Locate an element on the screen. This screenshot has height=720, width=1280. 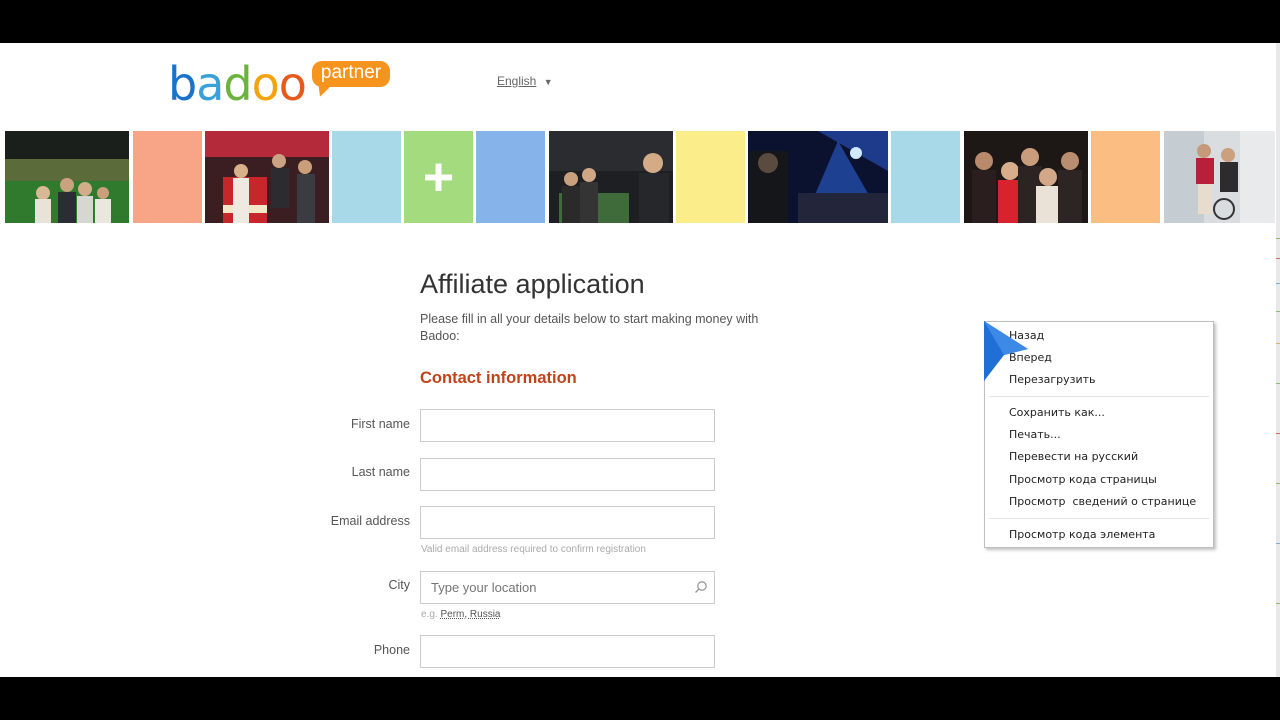
language-selector: English ▼ is located at coordinates (525, 81).